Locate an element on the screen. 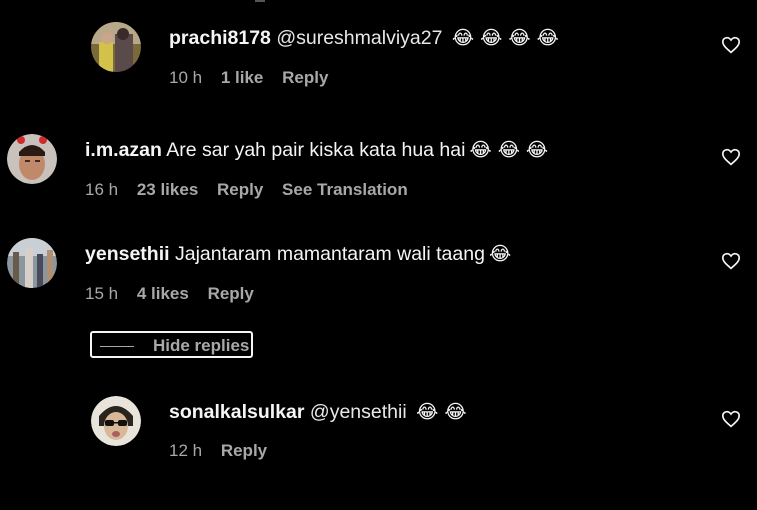 The image size is (757, 510). hide-replies-button: Hide replies is located at coordinates (171, 344).